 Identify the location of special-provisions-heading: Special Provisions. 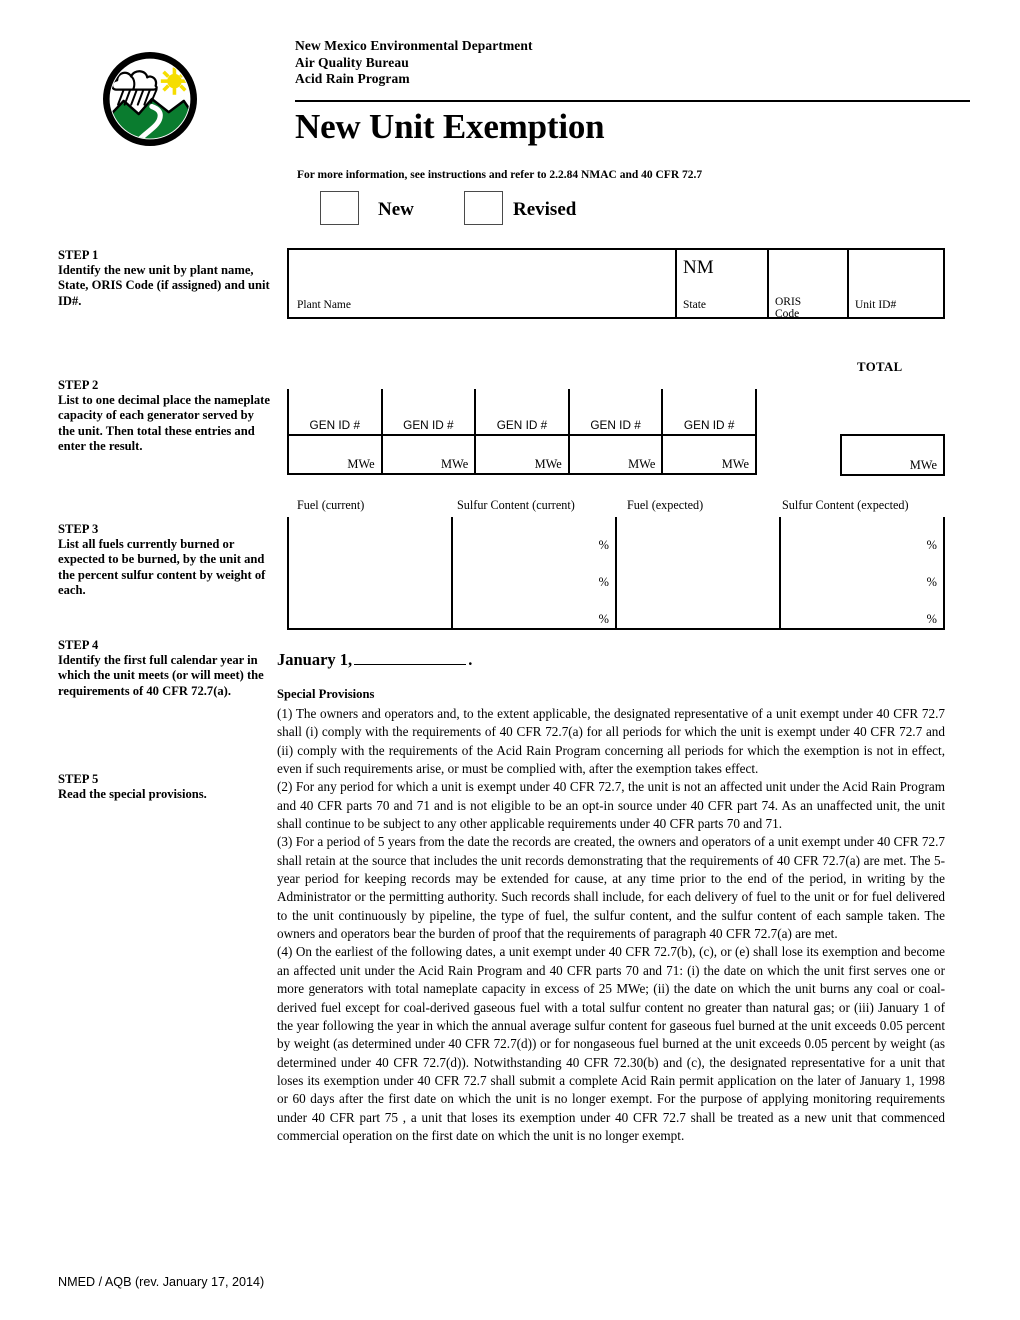
(326, 694).